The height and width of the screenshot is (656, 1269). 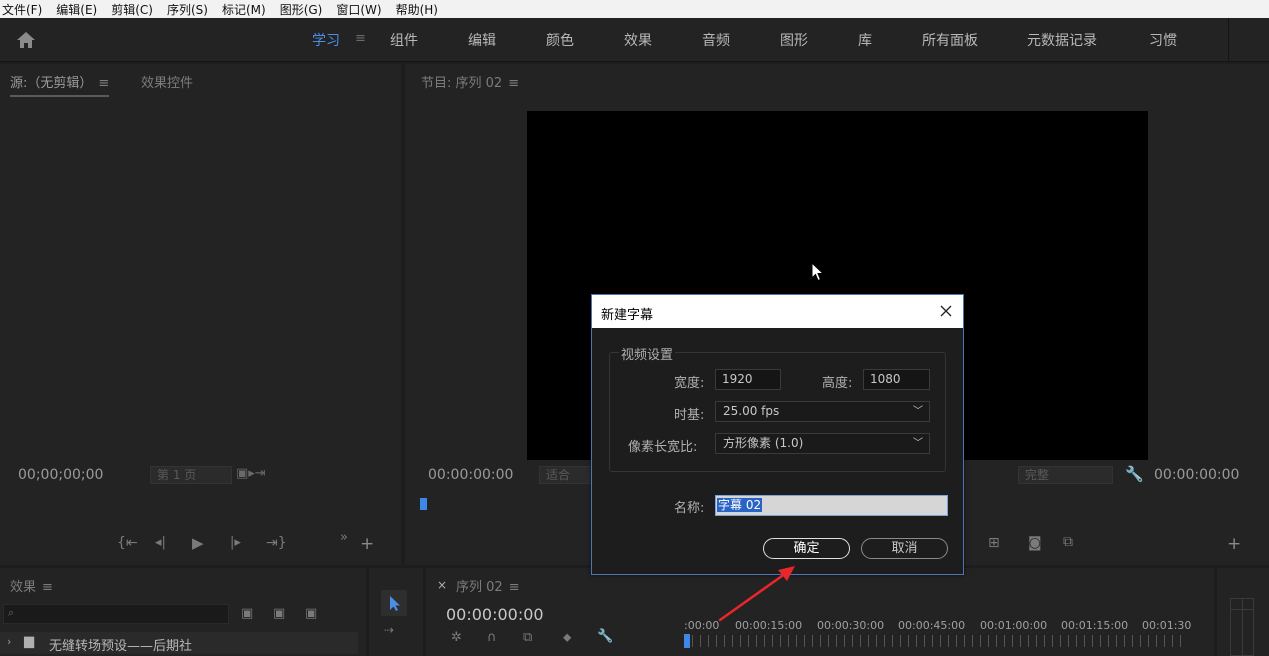 I want to click on play-icon: ▶, so click(x=198, y=543).